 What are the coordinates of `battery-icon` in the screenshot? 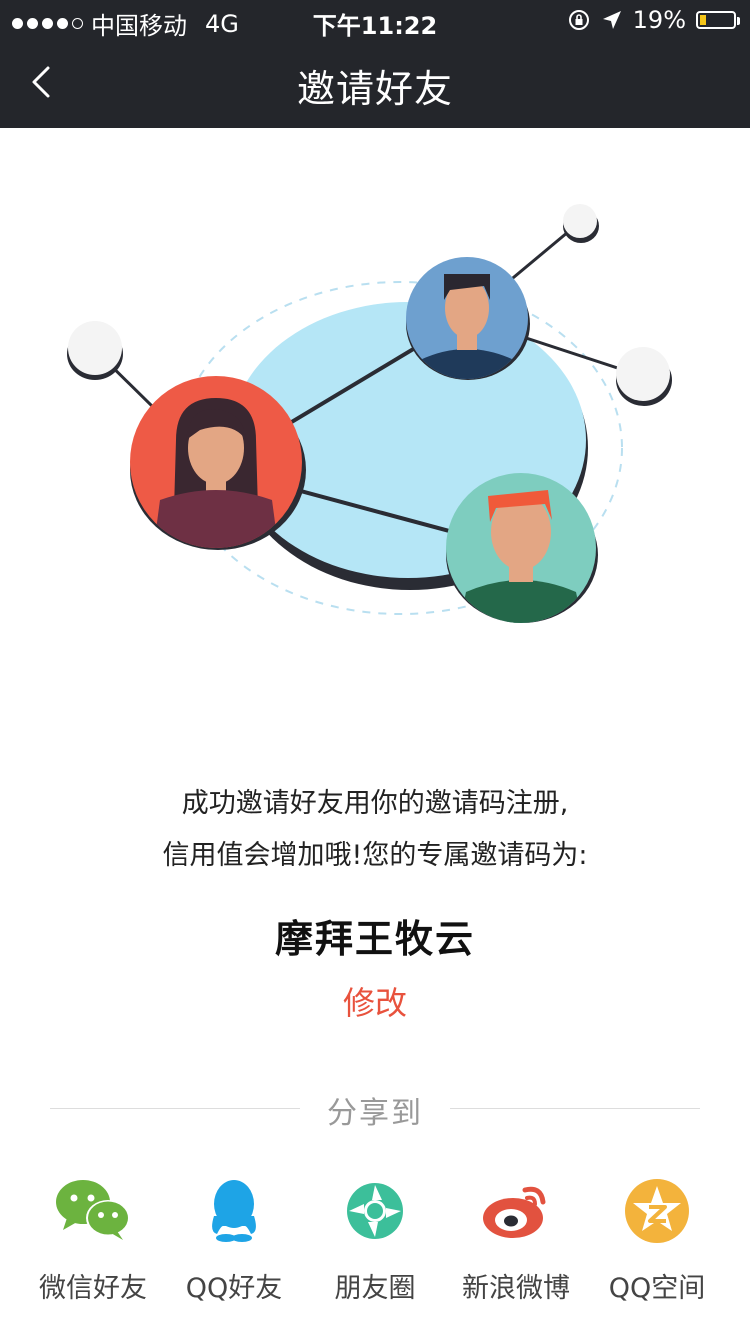 It's located at (718, 20).